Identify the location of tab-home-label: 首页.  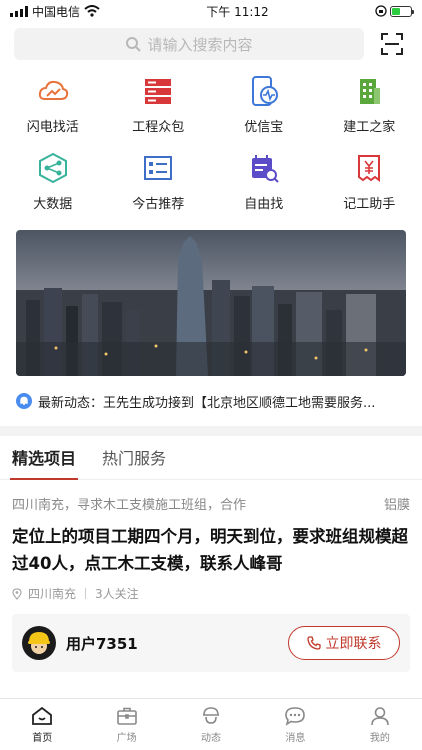
(42, 738).